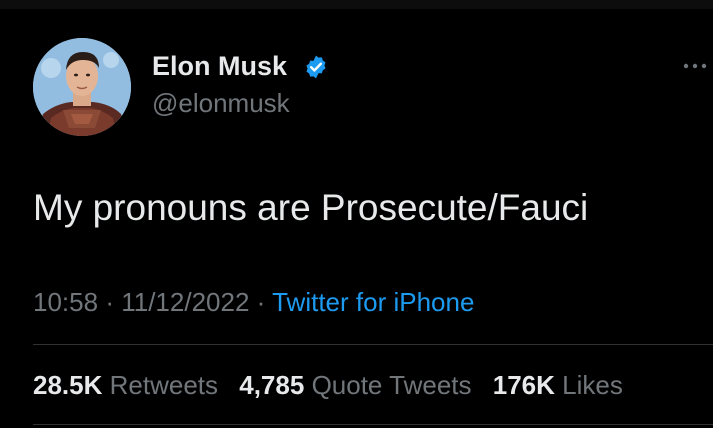 This screenshot has height=428, width=713. What do you see at coordinates (592, 385) in the screenshot?
I see `likes-label: Likes` at bounding box center [592, 385].